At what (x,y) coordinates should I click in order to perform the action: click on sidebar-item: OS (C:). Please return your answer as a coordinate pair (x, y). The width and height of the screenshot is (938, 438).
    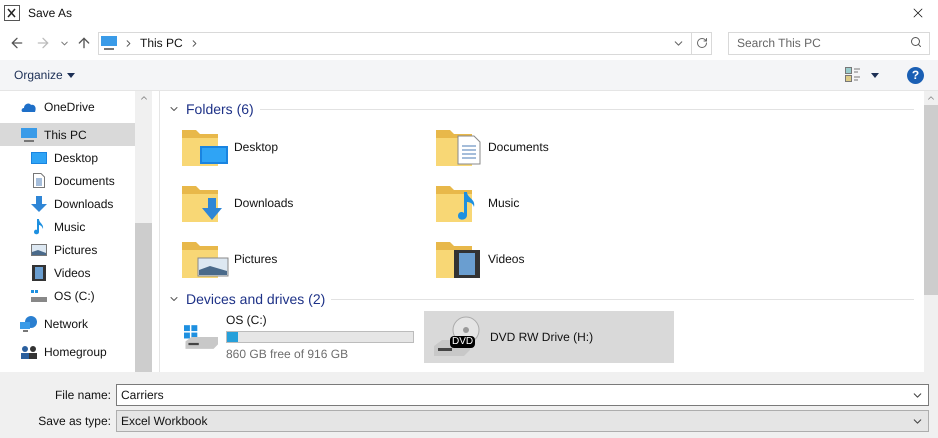
    Looking at the image, I should click on (67, 295).